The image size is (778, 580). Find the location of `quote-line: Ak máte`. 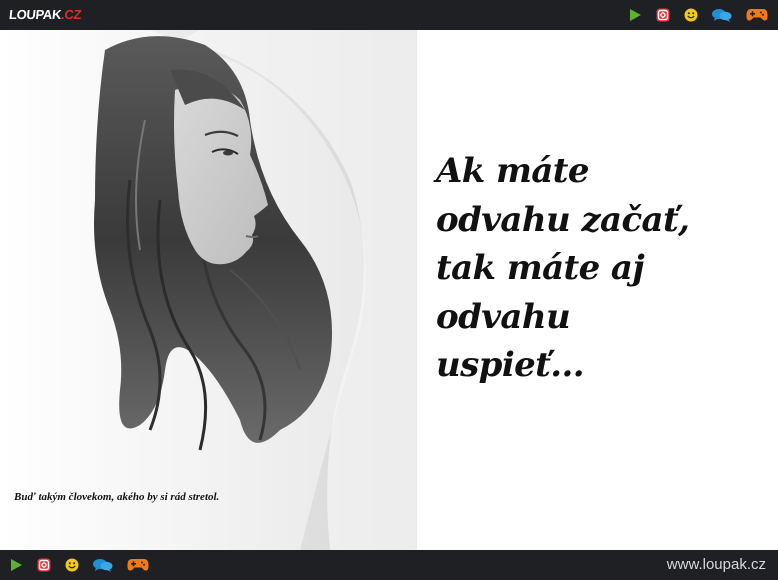

quote-line: Ak máte is located at coordinates (513, 171).